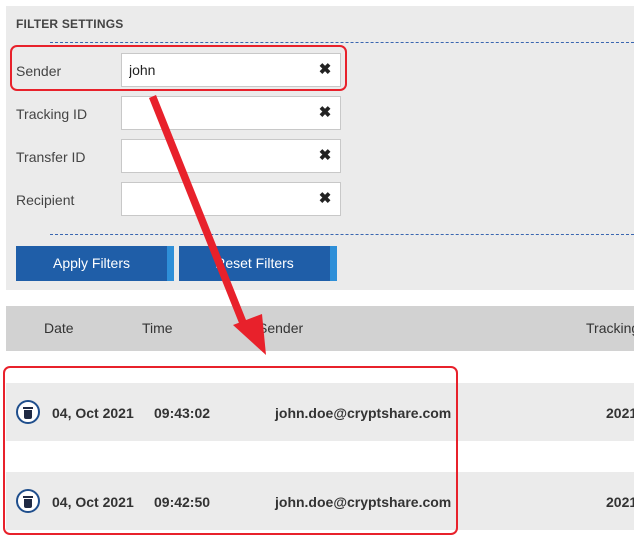 The image size is (634, 541). Describe the element at coordinates (325, 199) in the screenshot. I see `recipient-clear-icon: ✖` at that location.